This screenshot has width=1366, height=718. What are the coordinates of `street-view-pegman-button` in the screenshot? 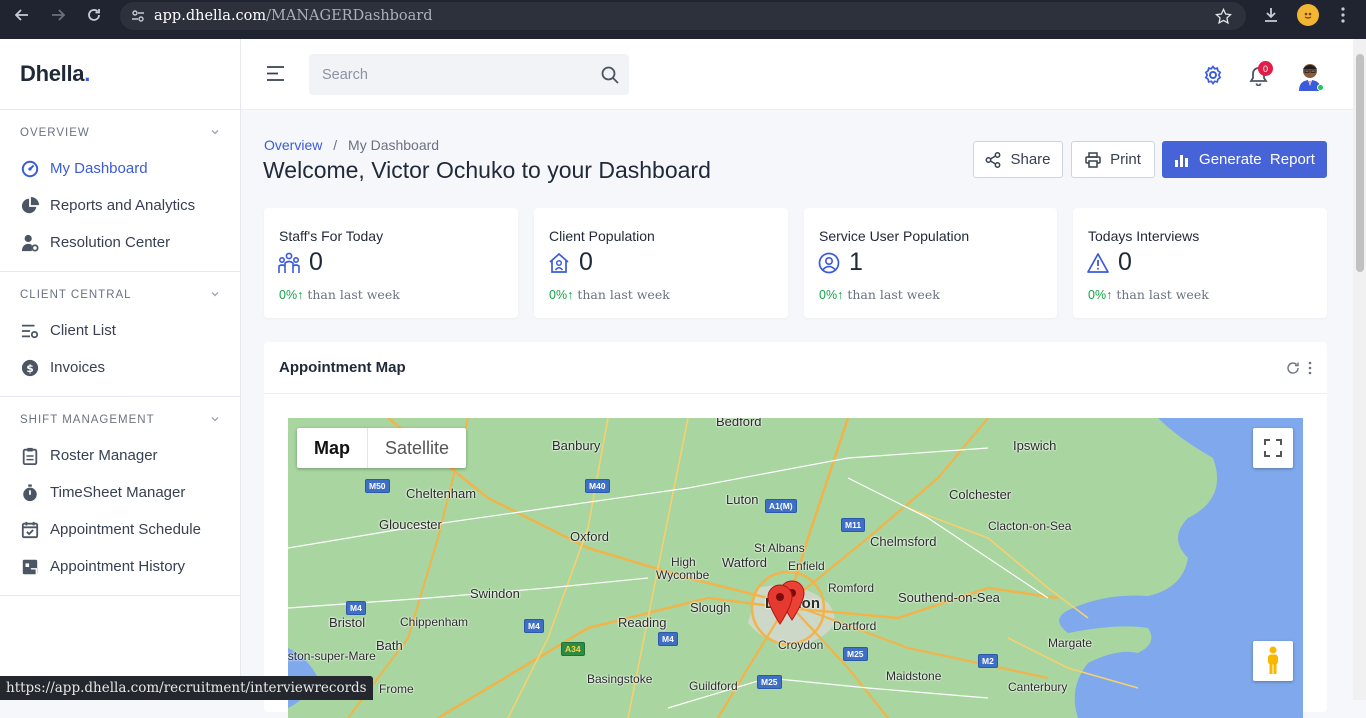 It's located at (1273, 661).